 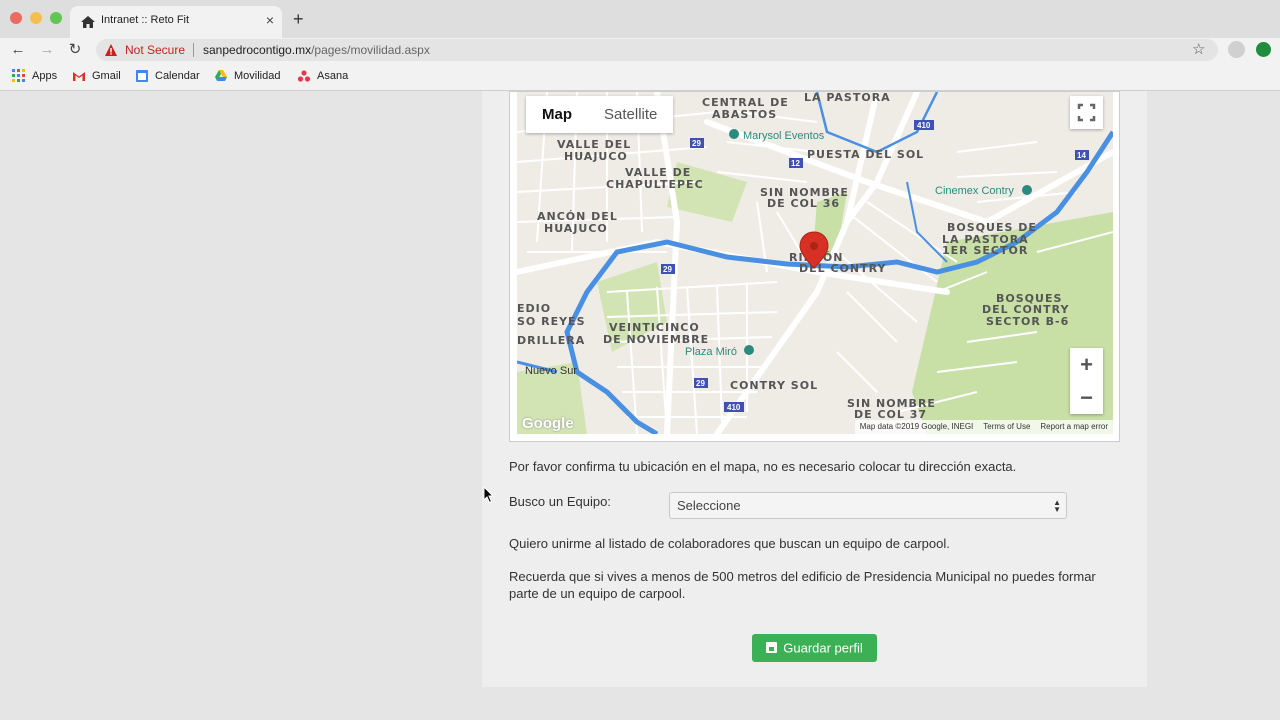 What do you see at coordinates (106, 76) in the screenshot?
I see `bookmark-label: Gmail` at bounding box center [106, 76].